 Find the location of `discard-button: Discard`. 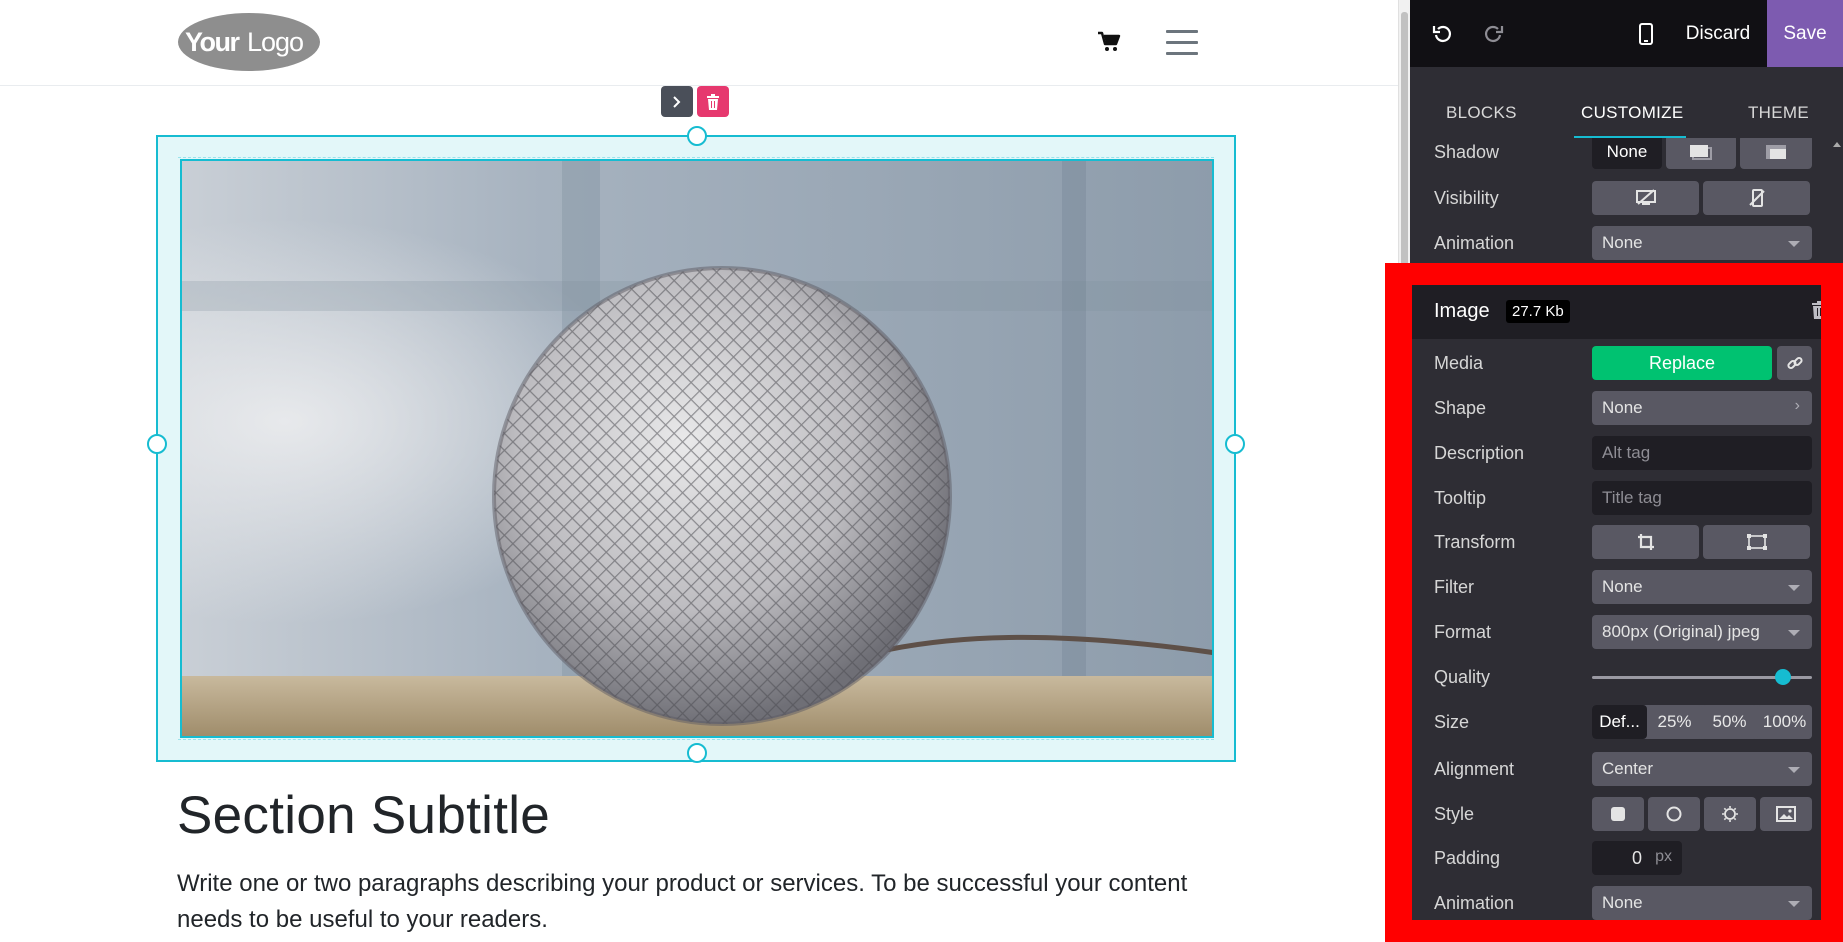

discard-button: Discard is located at coordinates (1718, 33).